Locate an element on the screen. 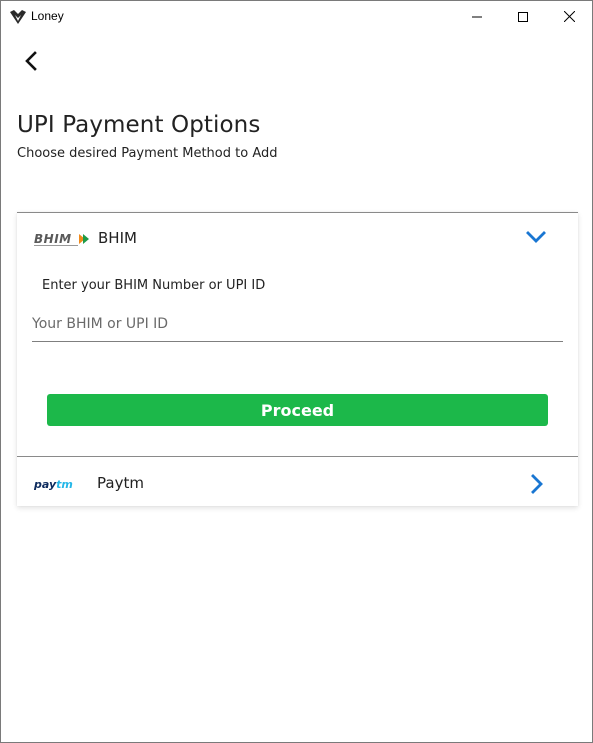 The width and height of the screenshot is (593, 743). paytm-logo: paytm is located at coordinates (53, 484).